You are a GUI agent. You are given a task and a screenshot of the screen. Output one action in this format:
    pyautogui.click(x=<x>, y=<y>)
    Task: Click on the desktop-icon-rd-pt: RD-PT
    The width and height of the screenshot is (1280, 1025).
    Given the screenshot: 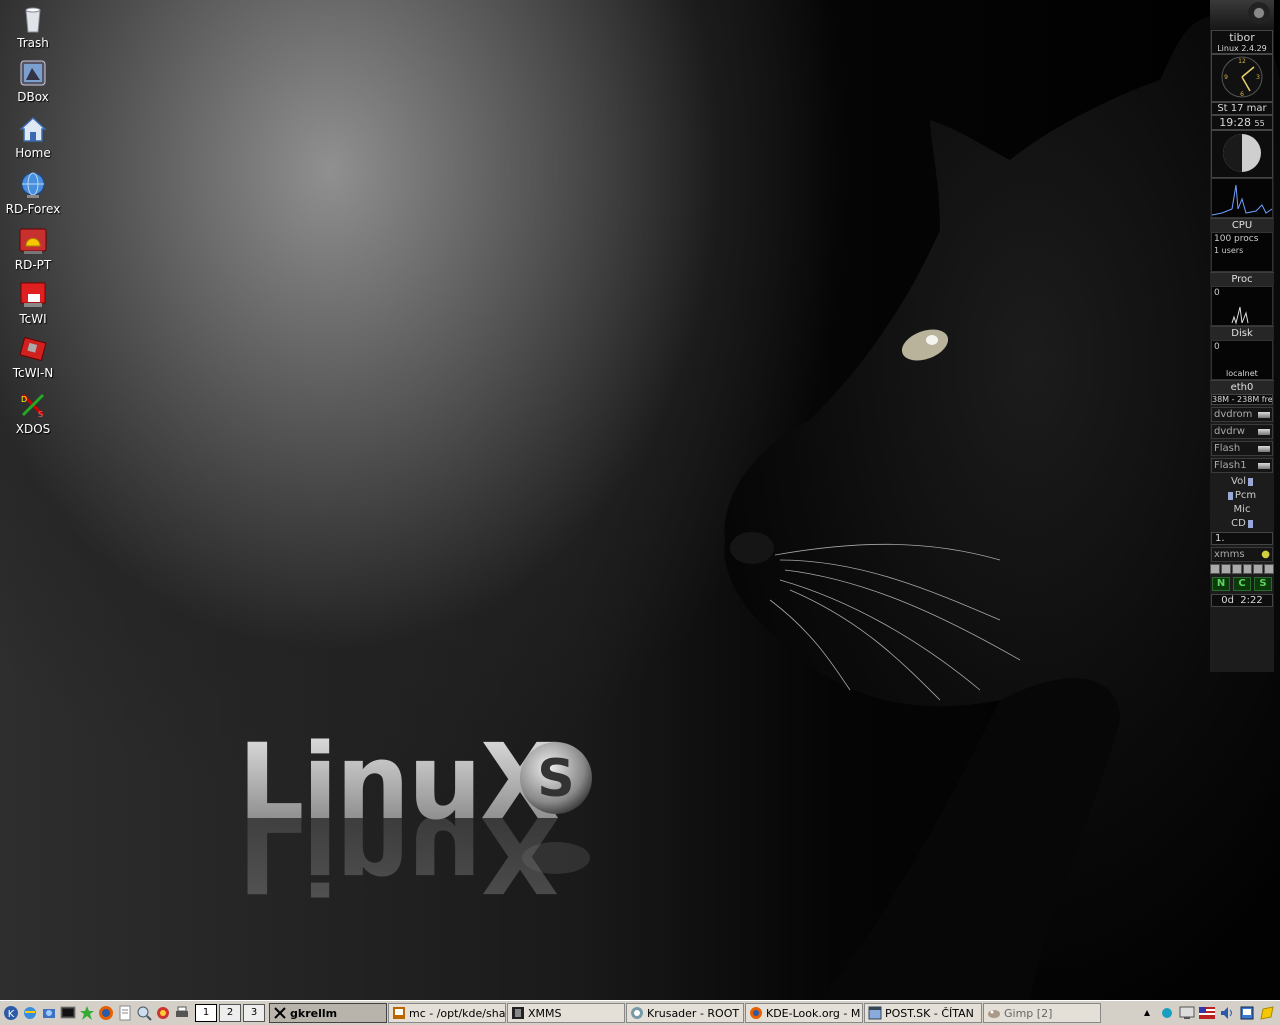 What is the action you would take?
    pyautogui.click(x=33, y=249)
    